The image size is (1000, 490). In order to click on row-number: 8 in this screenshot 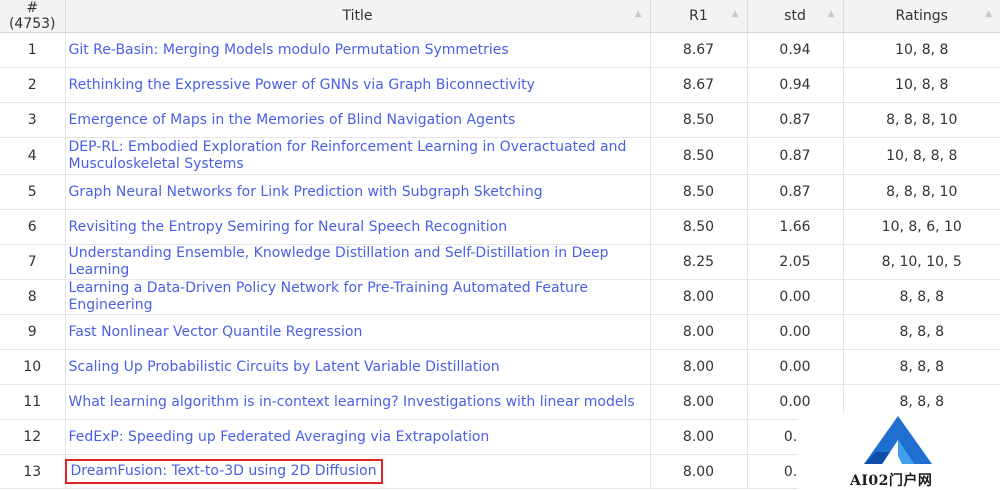, I will do `click(32, 297)`.